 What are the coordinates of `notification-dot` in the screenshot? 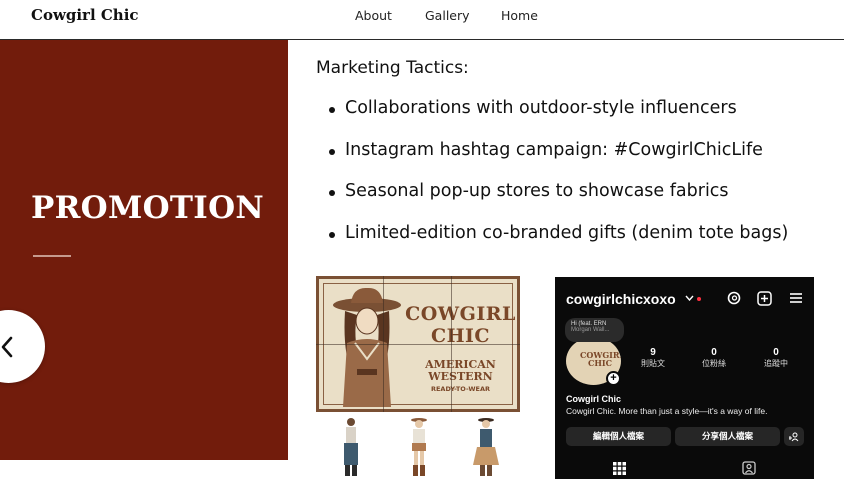 It's located at (699, 299).